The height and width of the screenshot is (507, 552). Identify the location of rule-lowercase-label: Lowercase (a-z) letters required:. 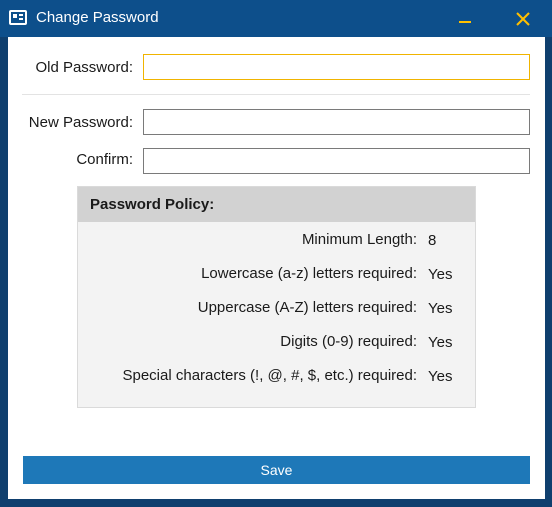
(309, 273).